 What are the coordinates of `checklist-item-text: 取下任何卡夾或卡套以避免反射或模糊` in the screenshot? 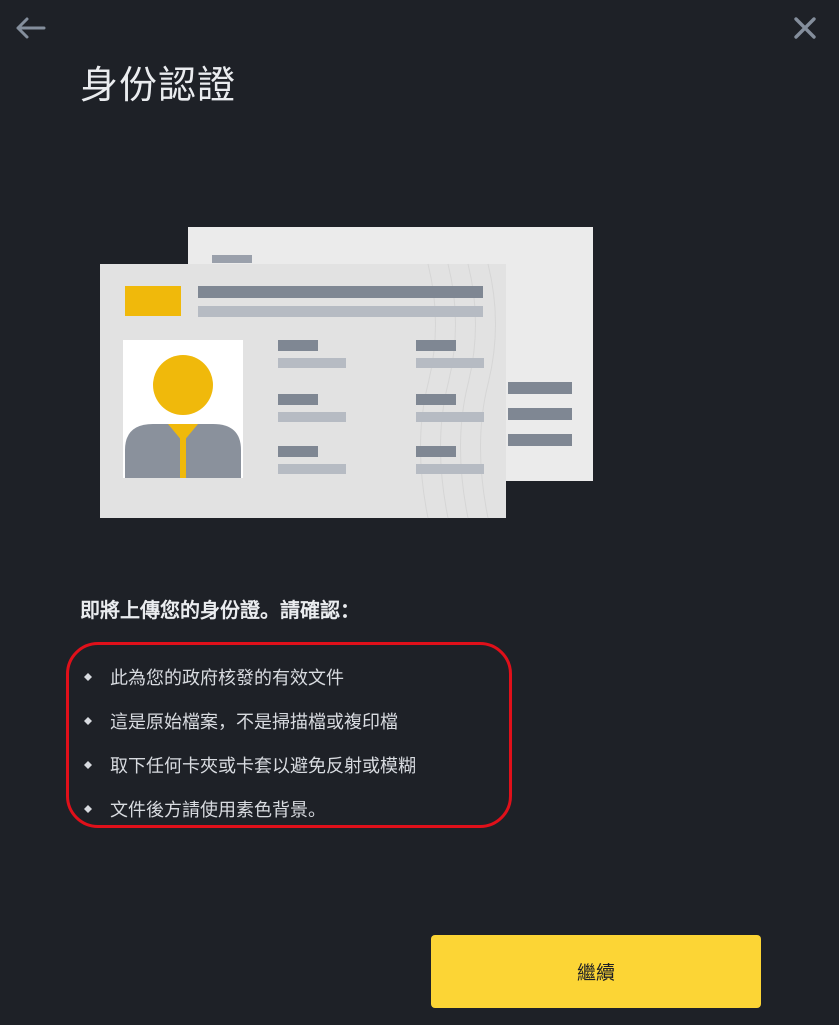 It's located at (263, 766).